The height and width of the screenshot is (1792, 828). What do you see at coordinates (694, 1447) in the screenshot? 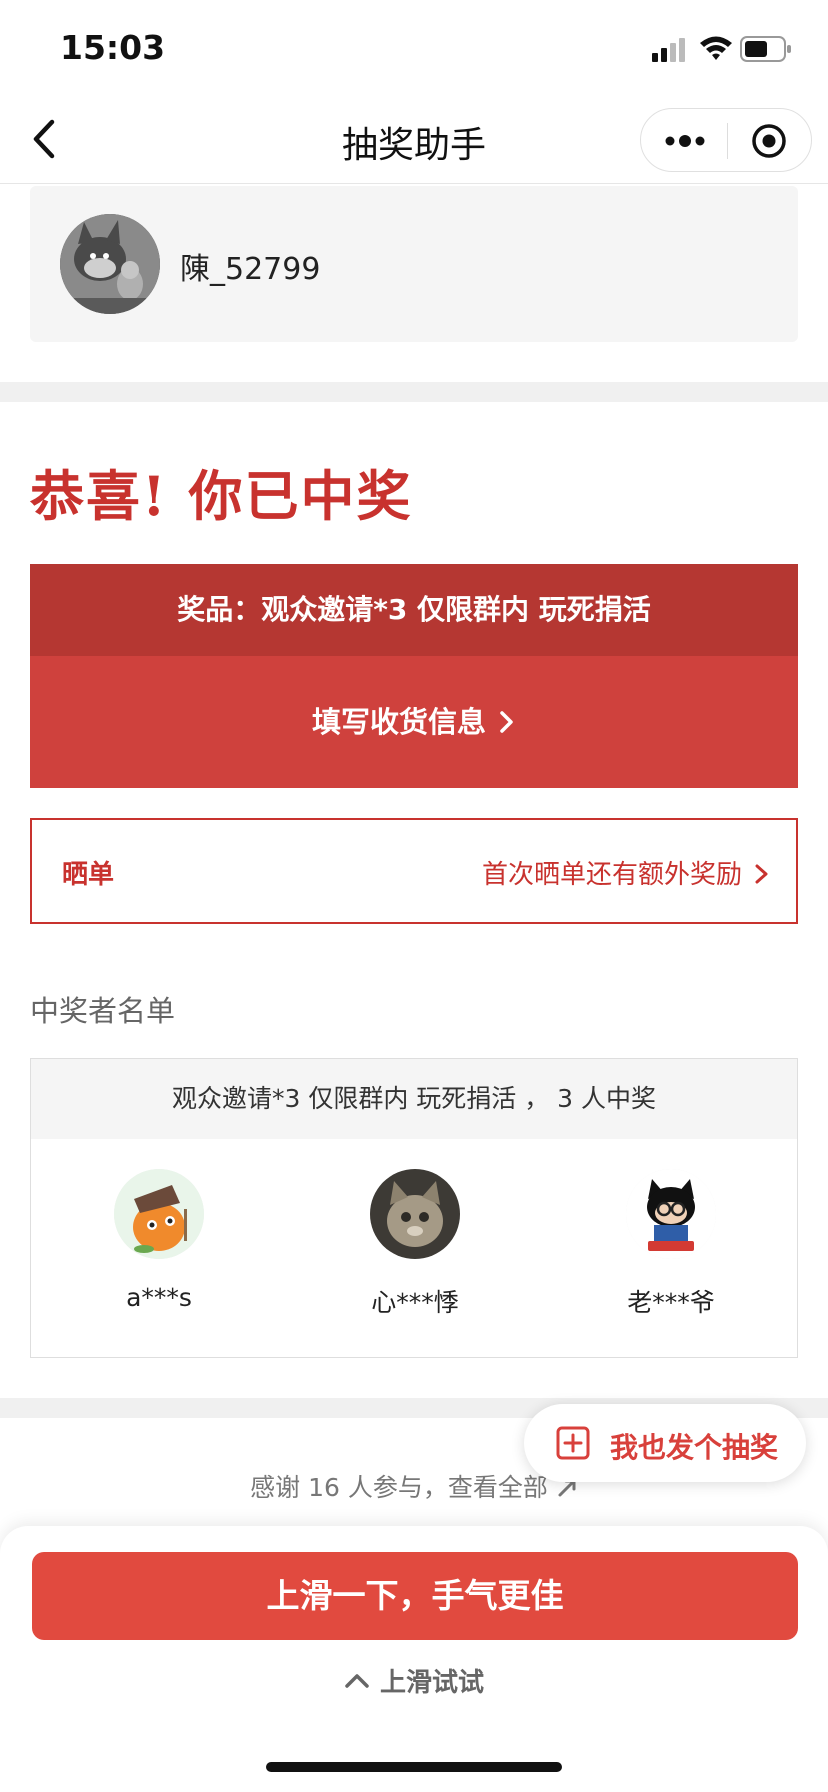
I see `create-lottery-label: 我也发个抽奖` at bounding box center [694, 1447].